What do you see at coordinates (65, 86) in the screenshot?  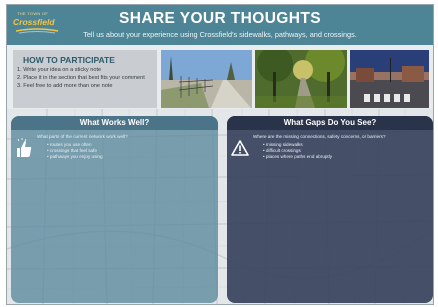 I see `how-to-step: 3. Feel free to add more than one note` at bounding box center [65, 86].